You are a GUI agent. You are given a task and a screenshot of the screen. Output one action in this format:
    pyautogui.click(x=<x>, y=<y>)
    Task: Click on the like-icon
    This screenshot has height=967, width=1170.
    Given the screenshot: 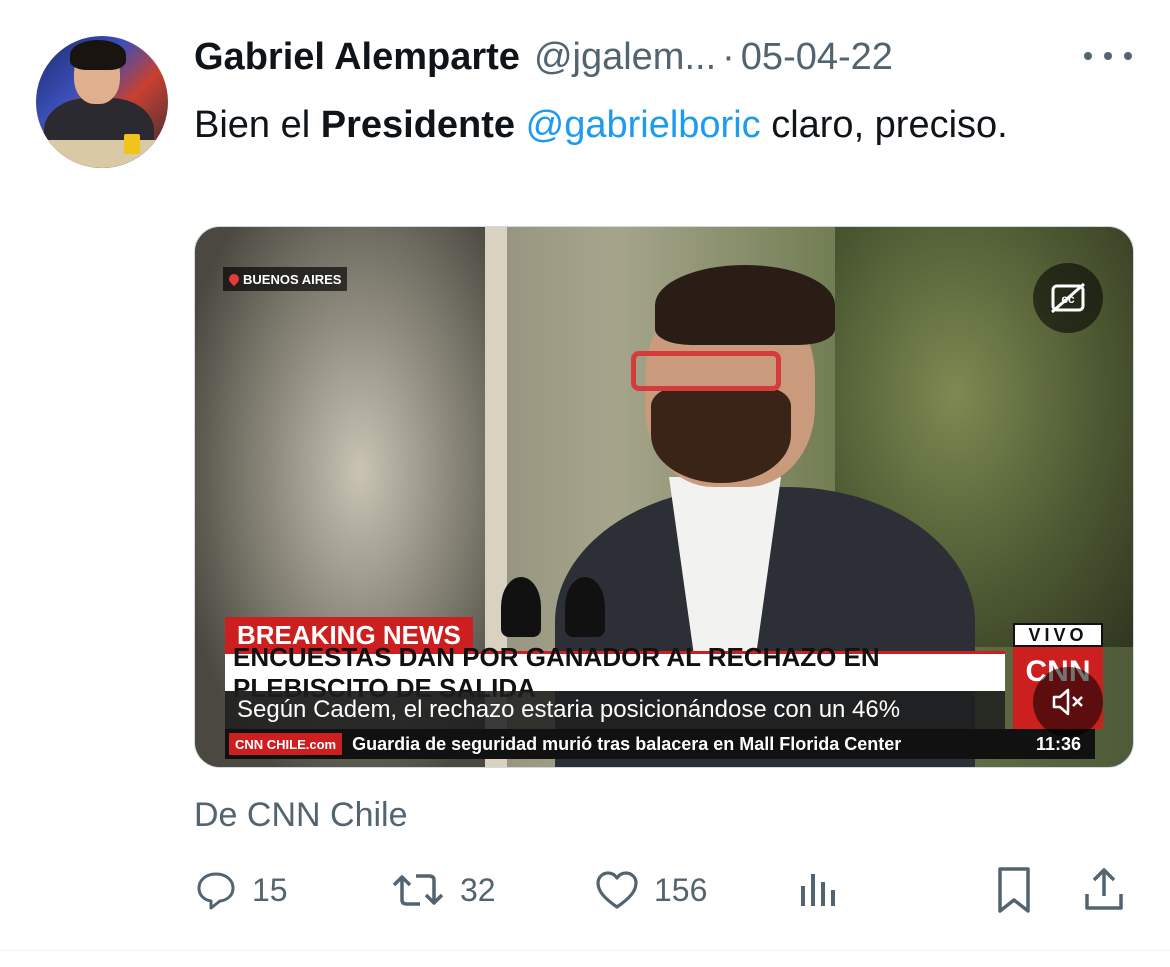 What is the action you would take?
    pyautogui.click(x=617, y=890)
    